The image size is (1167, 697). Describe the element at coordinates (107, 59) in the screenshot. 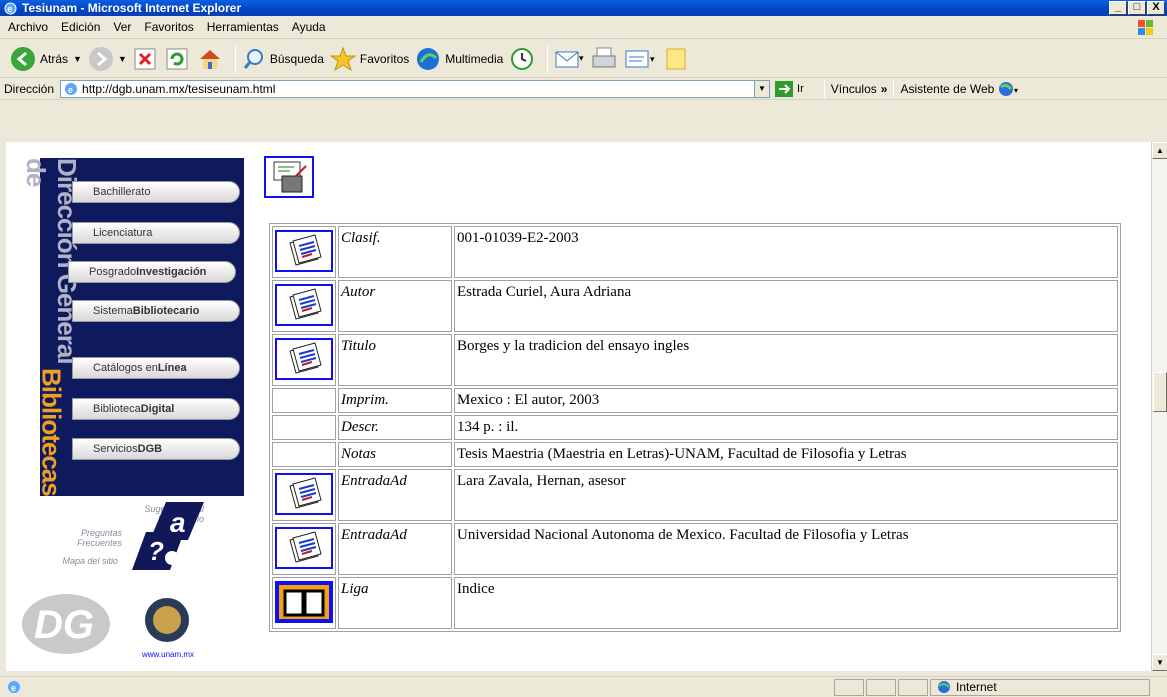

I see `forward-button: ▼` at that location.